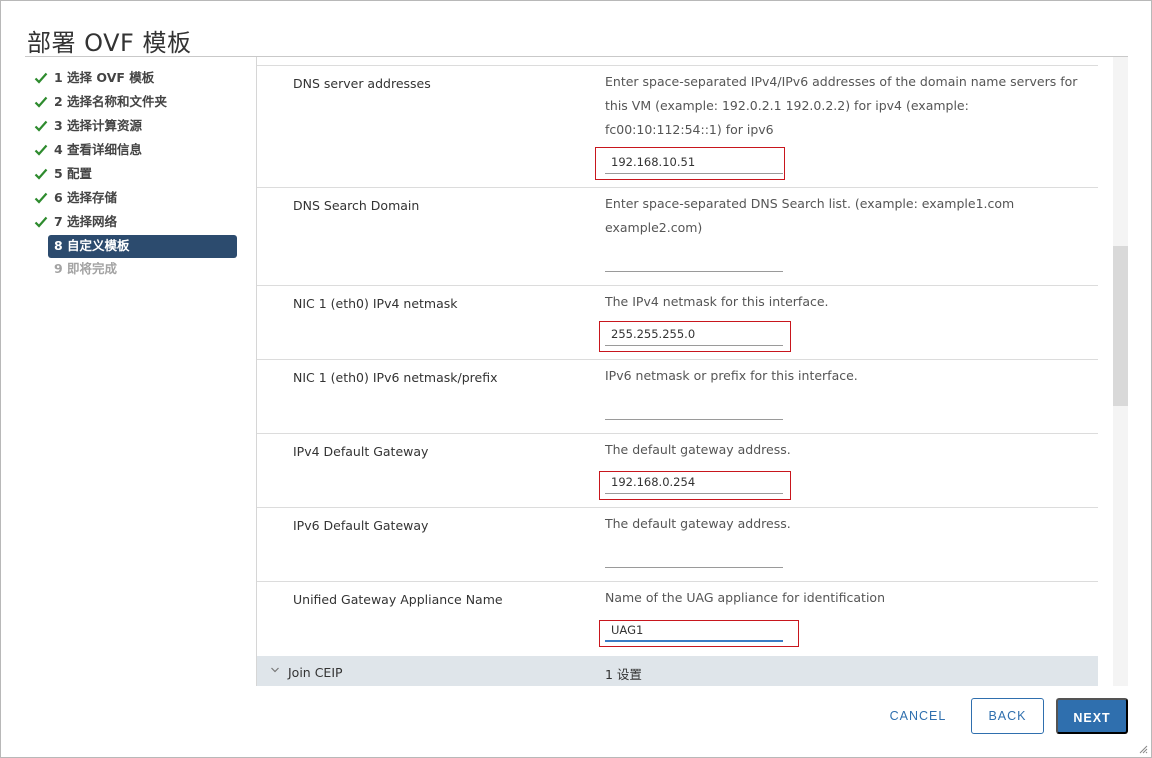  Describe the element at coordinates (111, 101) in the screenshot. I see `step-label: 2 选择名称和文件夹` at that location.